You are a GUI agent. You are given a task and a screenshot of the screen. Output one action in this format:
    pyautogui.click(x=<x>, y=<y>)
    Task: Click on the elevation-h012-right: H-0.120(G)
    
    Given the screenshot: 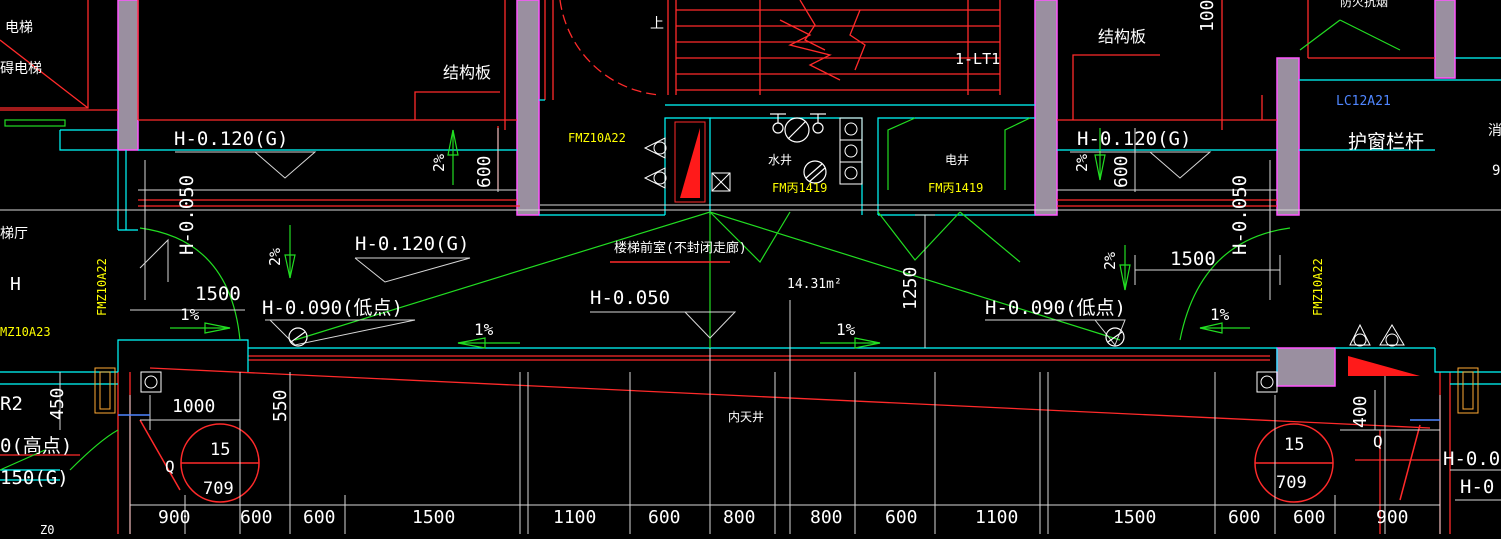 What is the action you would take?
    pyautogui.click(x=1134, y=139)
    